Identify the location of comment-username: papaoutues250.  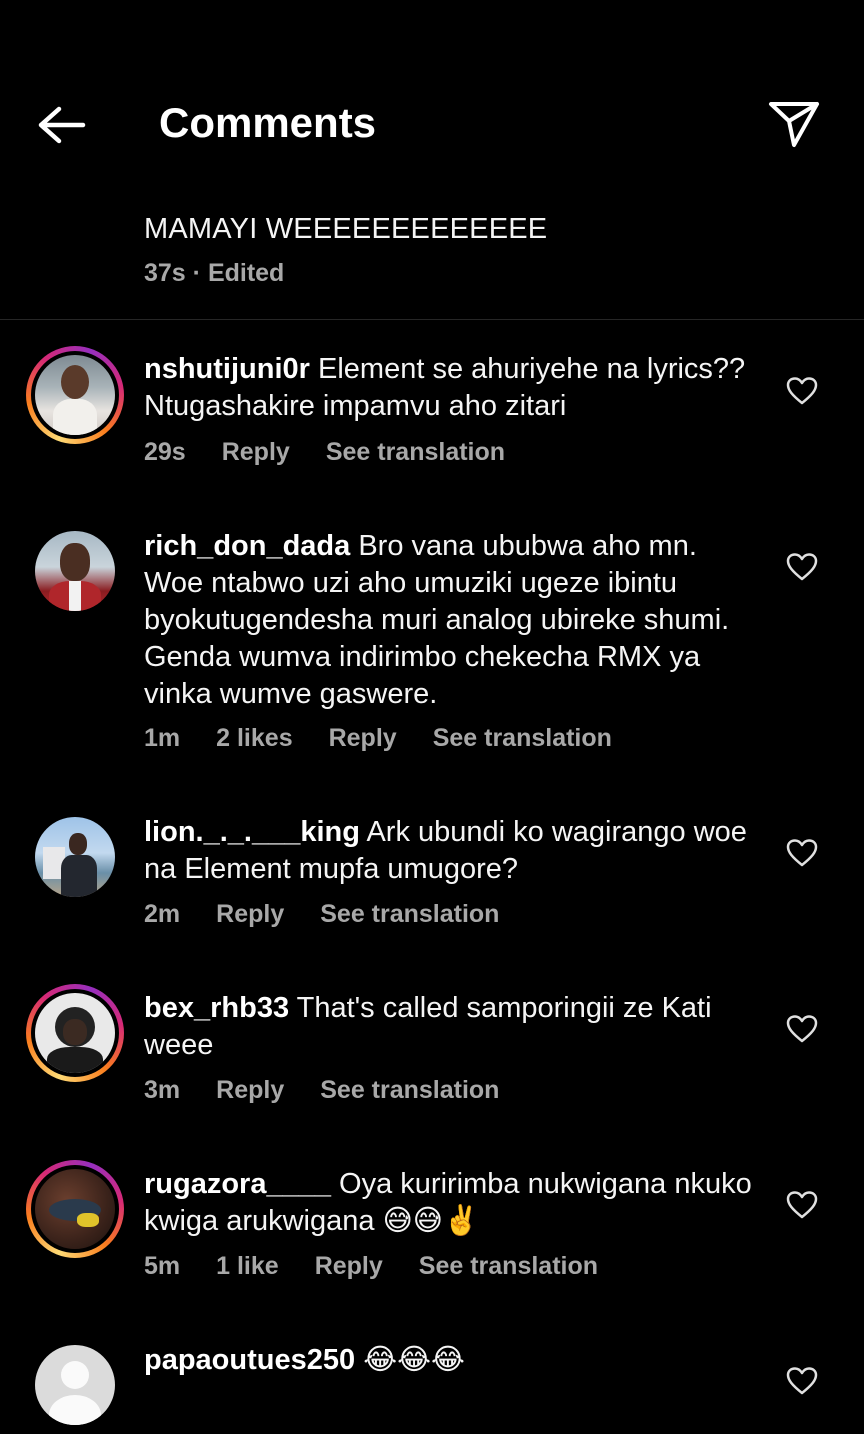
(249, 1360).